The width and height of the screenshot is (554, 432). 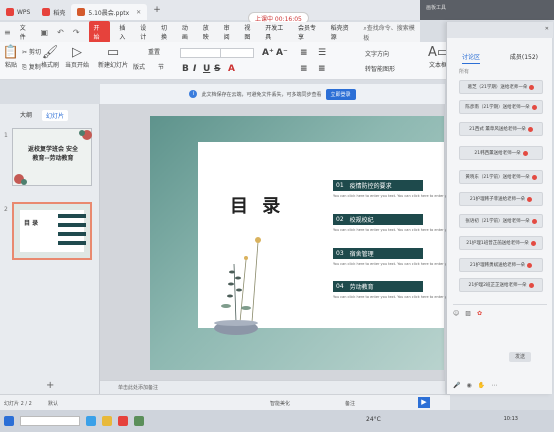 I want to click on notice-text: 此文档保存在云端，可避免文件丢失，可多端同步查看, so click(x=261, y=94).